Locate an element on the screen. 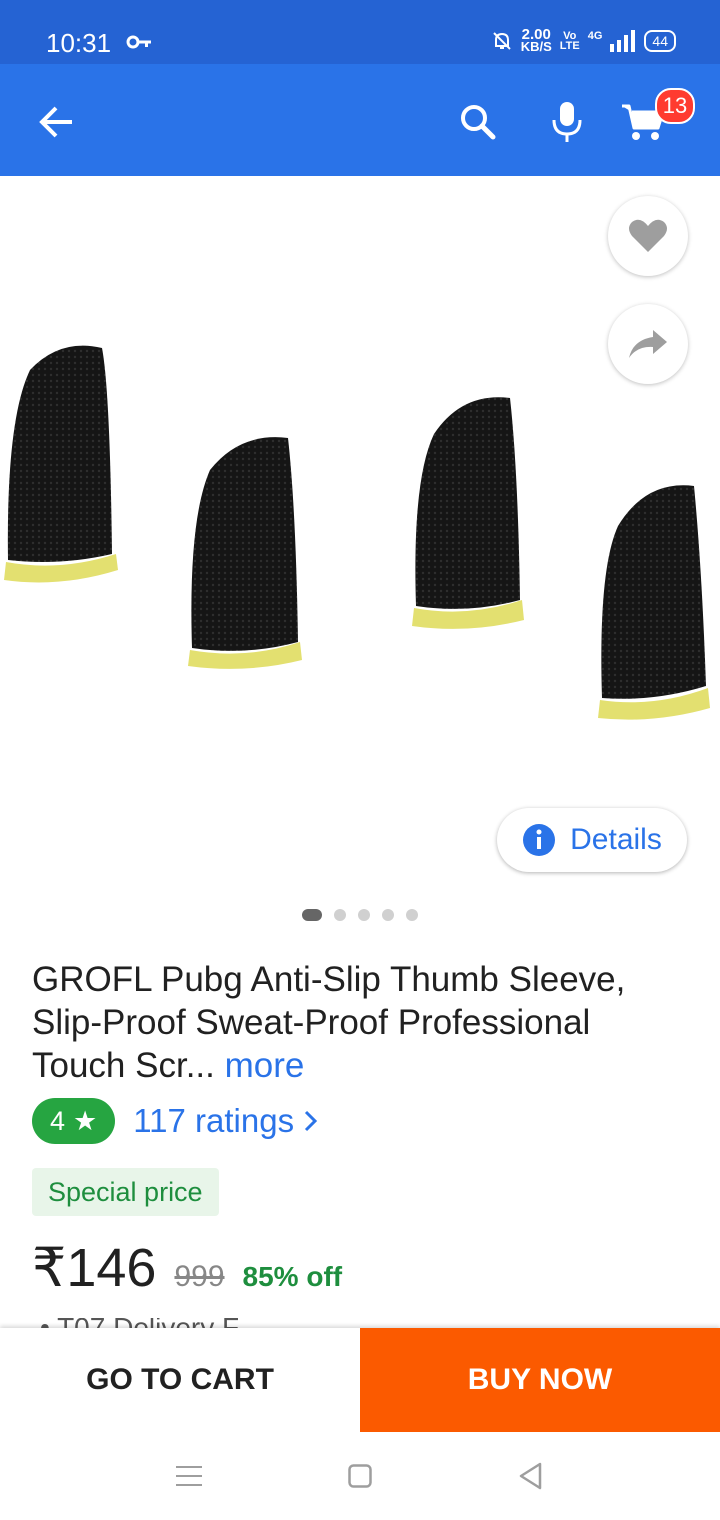 This screenshot has height=1520, width=720. go-to-cart-button: GO TO CART is located at coordinates (180, 1380).